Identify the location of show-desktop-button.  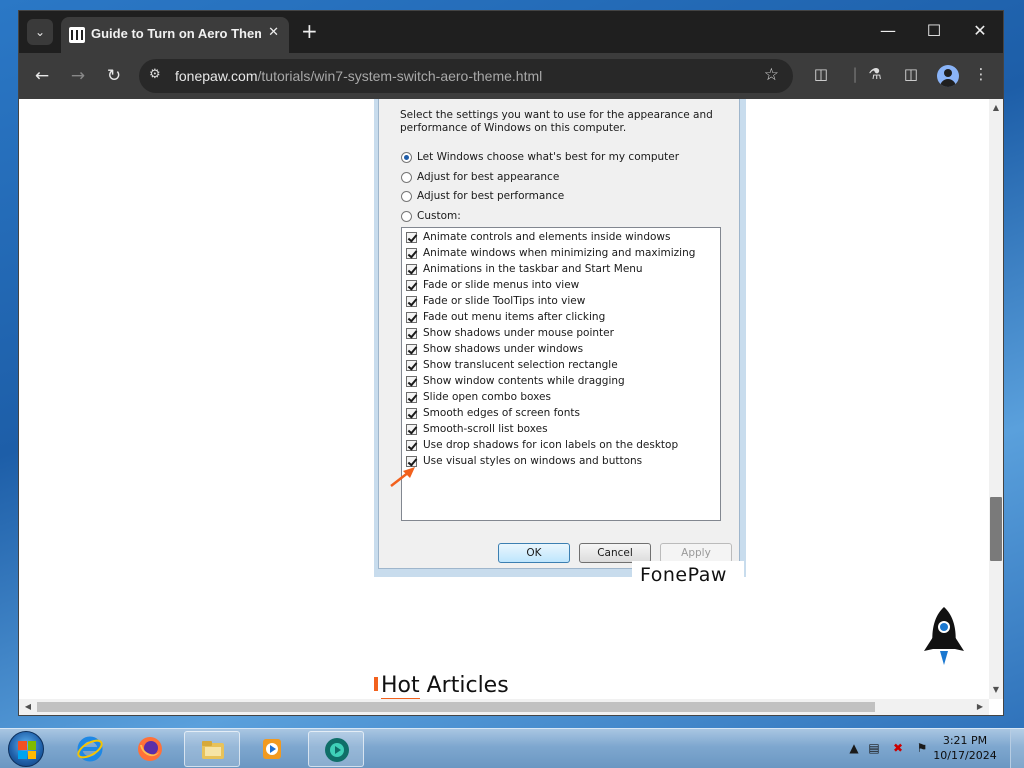
(1017, 748).